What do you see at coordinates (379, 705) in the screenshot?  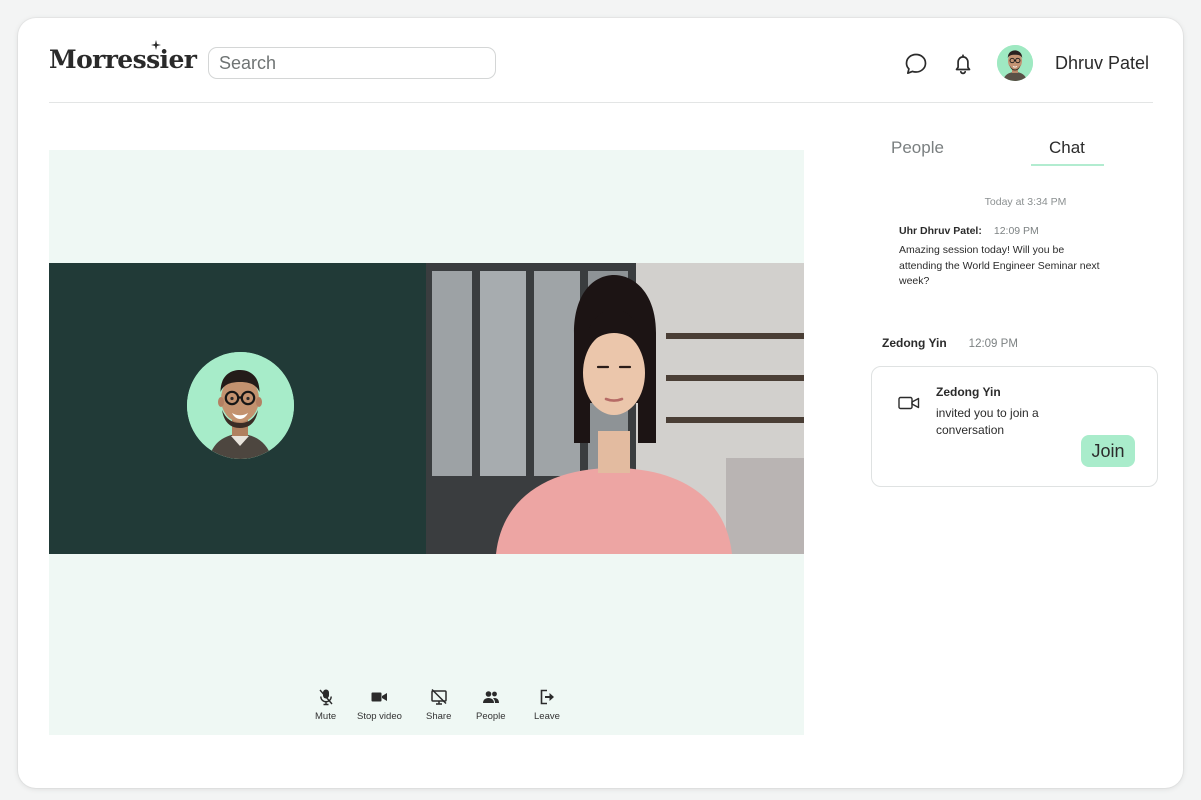 I see `stop-video-button: Stop video` at bounding box center [379, 705].